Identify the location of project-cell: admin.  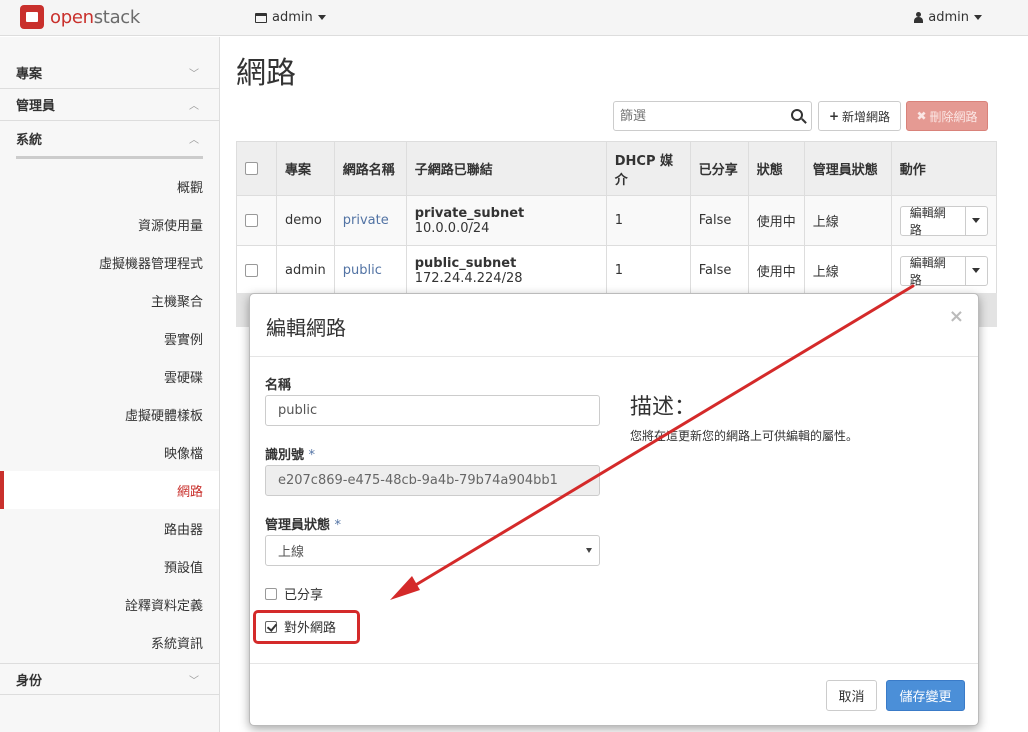
(305, 270).